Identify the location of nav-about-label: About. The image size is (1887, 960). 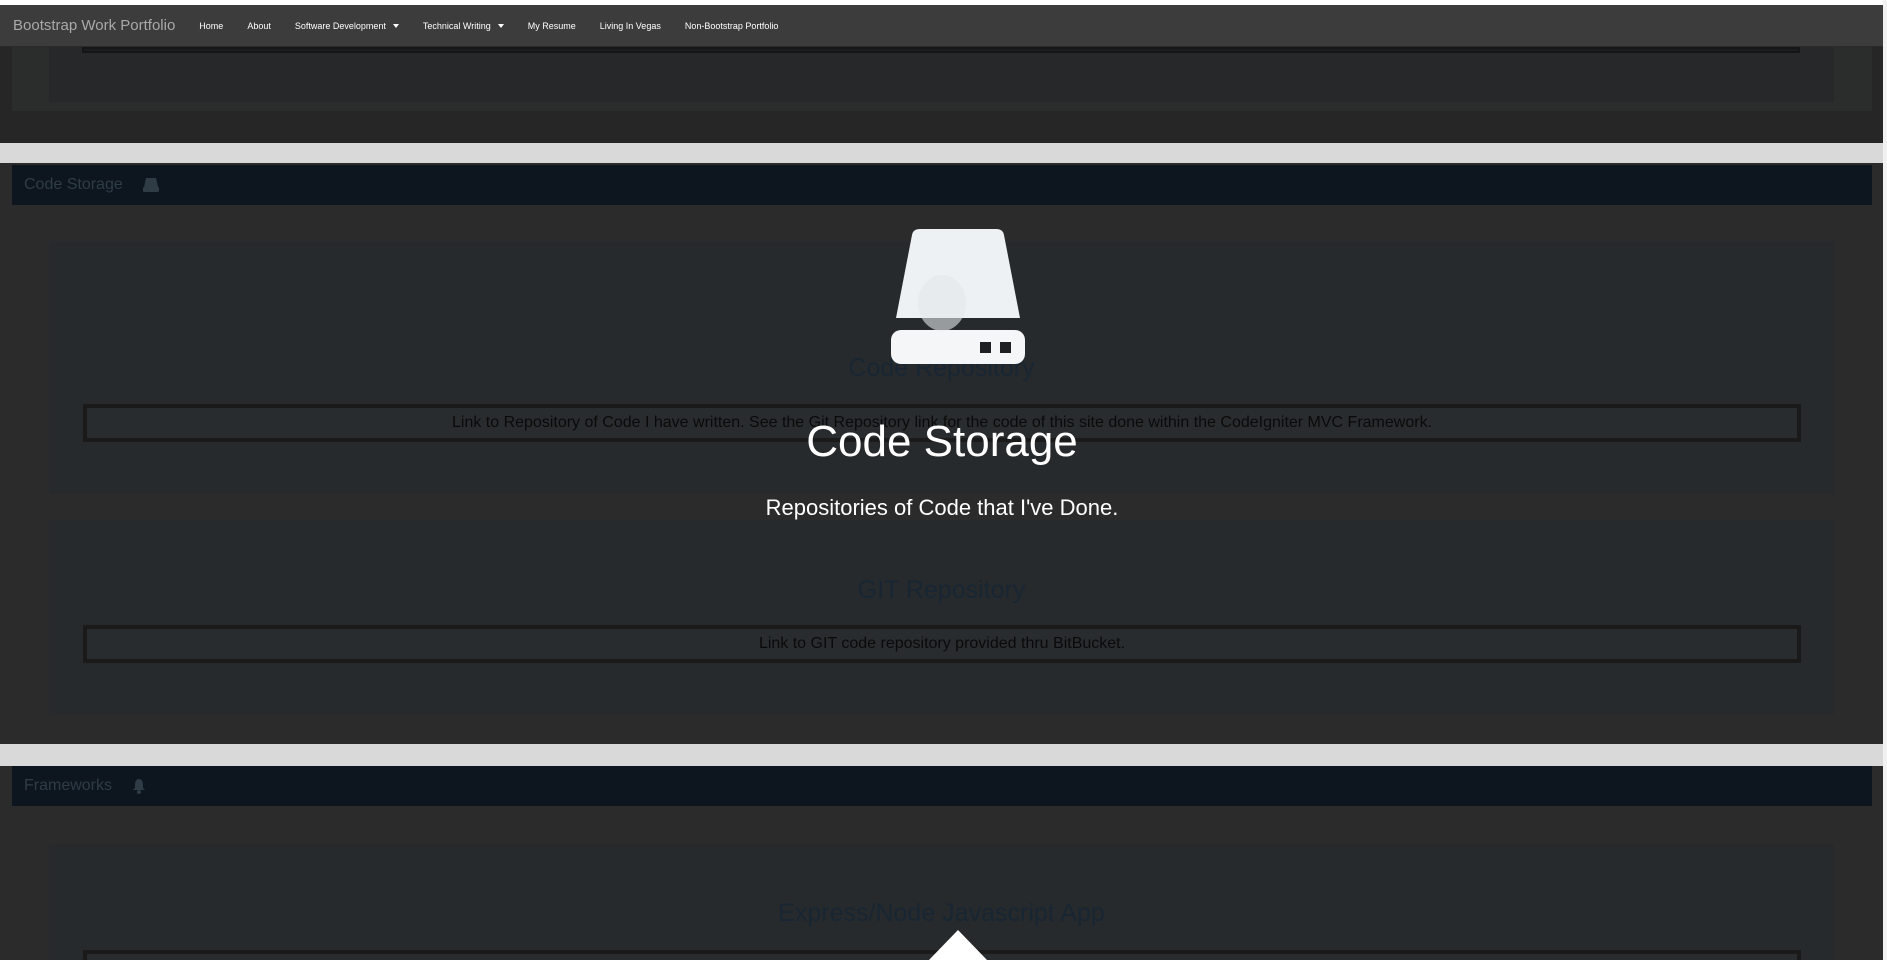
(259, 25).